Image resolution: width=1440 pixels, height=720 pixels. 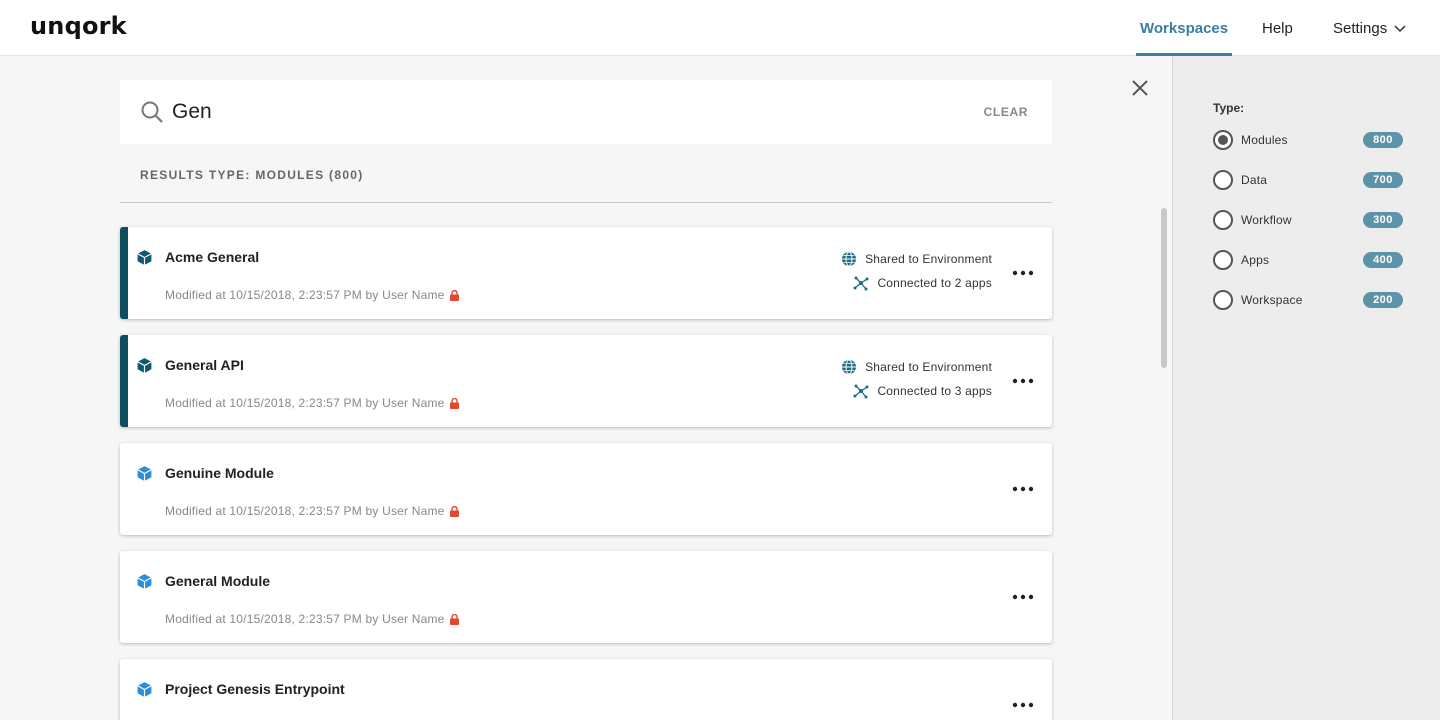 I want to click on filter-option-modules: Modules 800, so click(x=1308, y=140).